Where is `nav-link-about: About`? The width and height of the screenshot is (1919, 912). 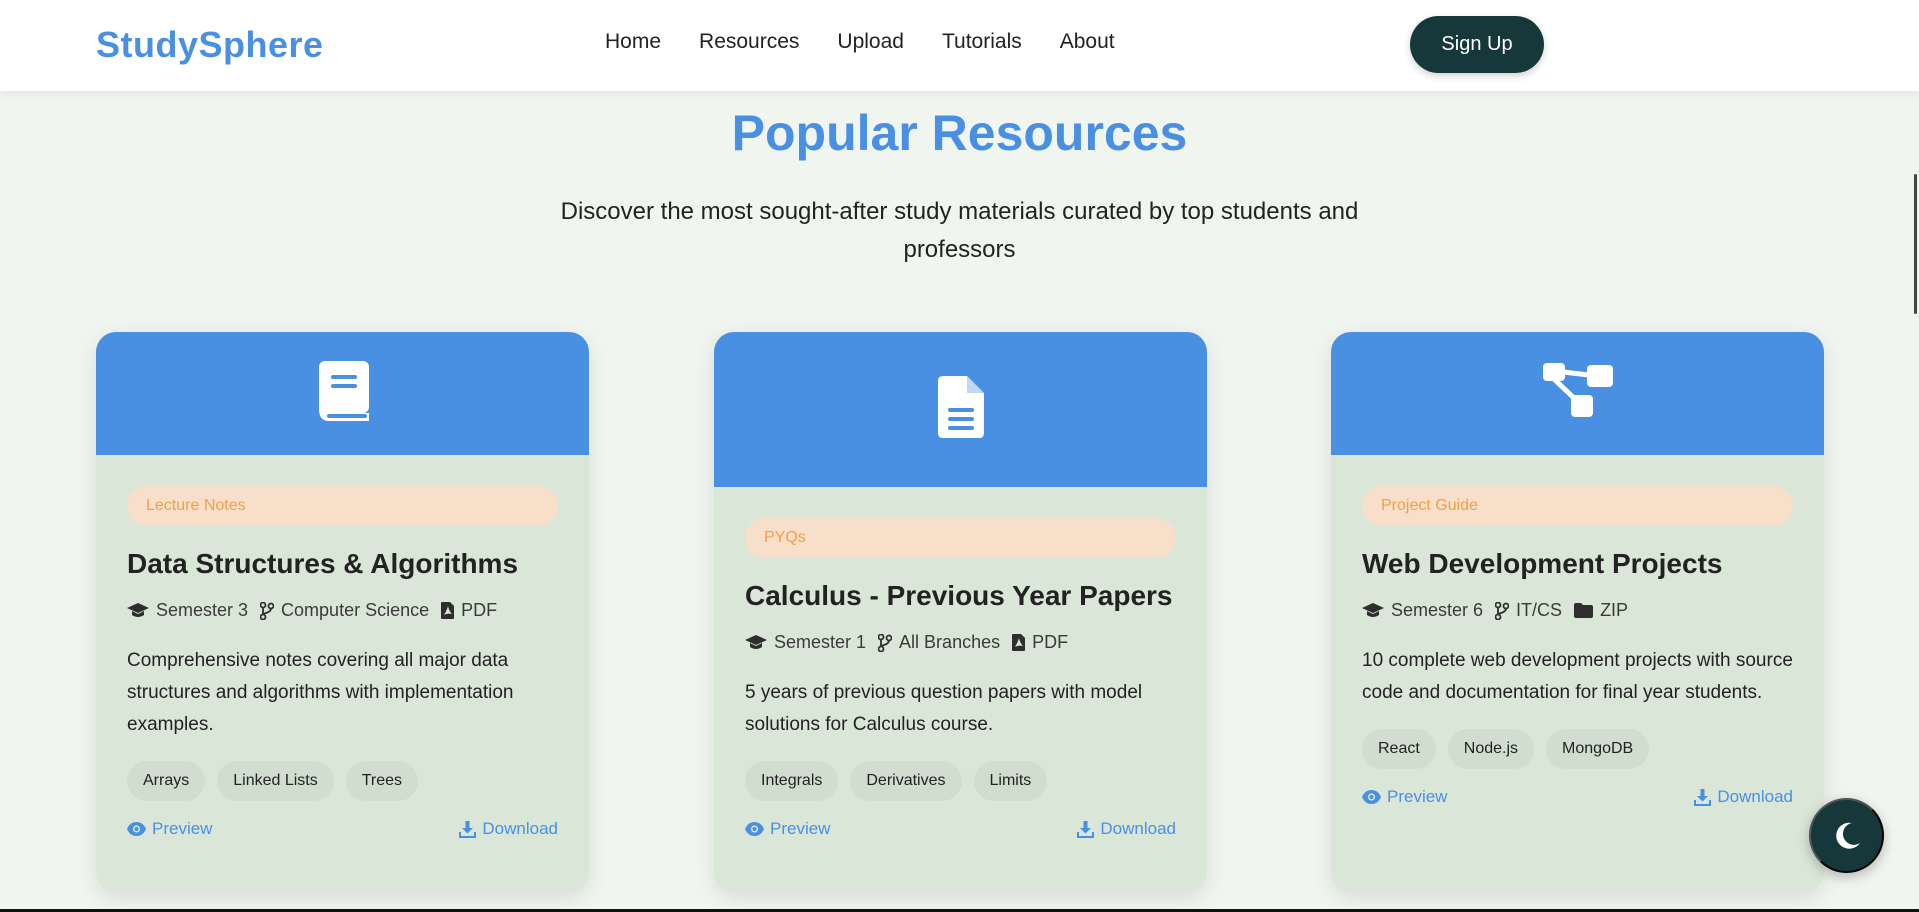
nav-link-about: About is located at coordinates (1087, 42).